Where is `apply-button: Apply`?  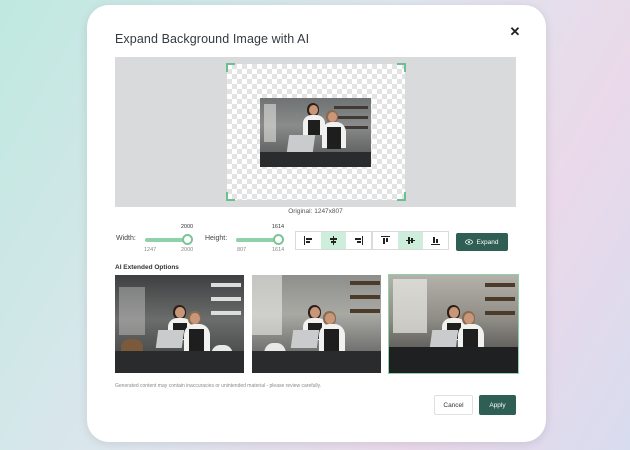 apply-button: Apply is located at coordinates (497, 405).